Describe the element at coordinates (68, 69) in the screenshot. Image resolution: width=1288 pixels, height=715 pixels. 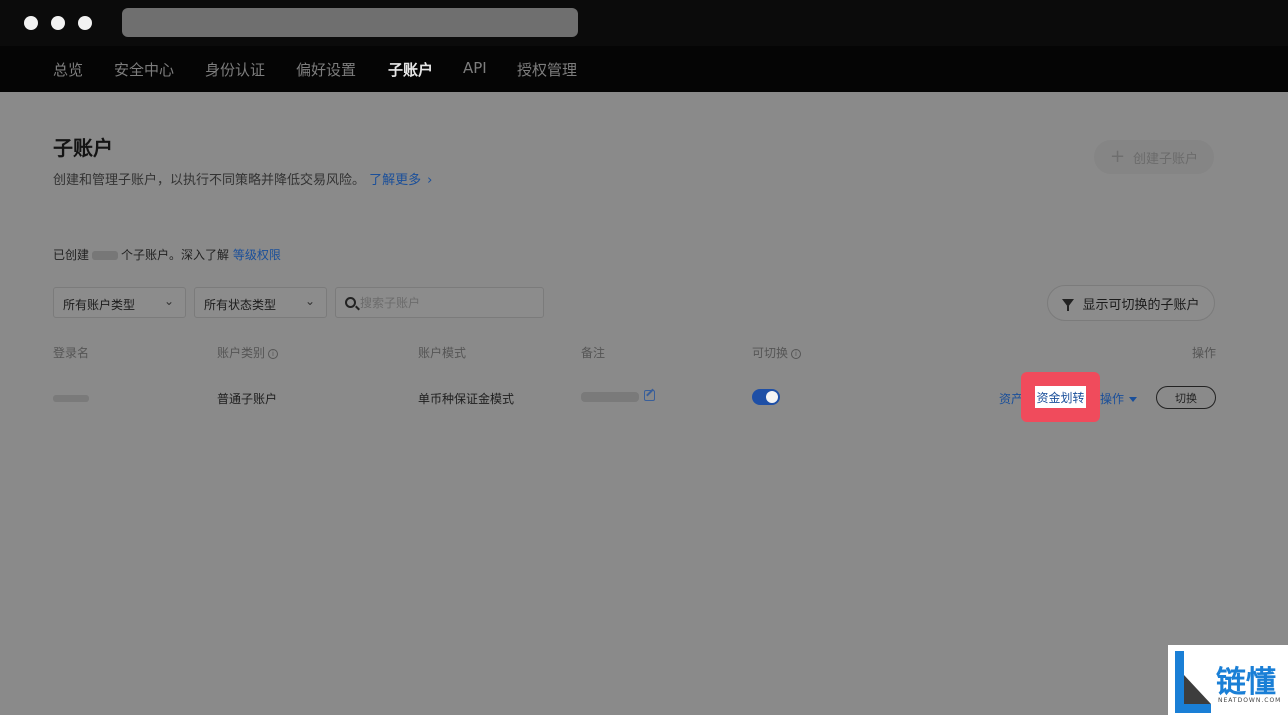
I see `nav-item-overview: 总览` at that location.